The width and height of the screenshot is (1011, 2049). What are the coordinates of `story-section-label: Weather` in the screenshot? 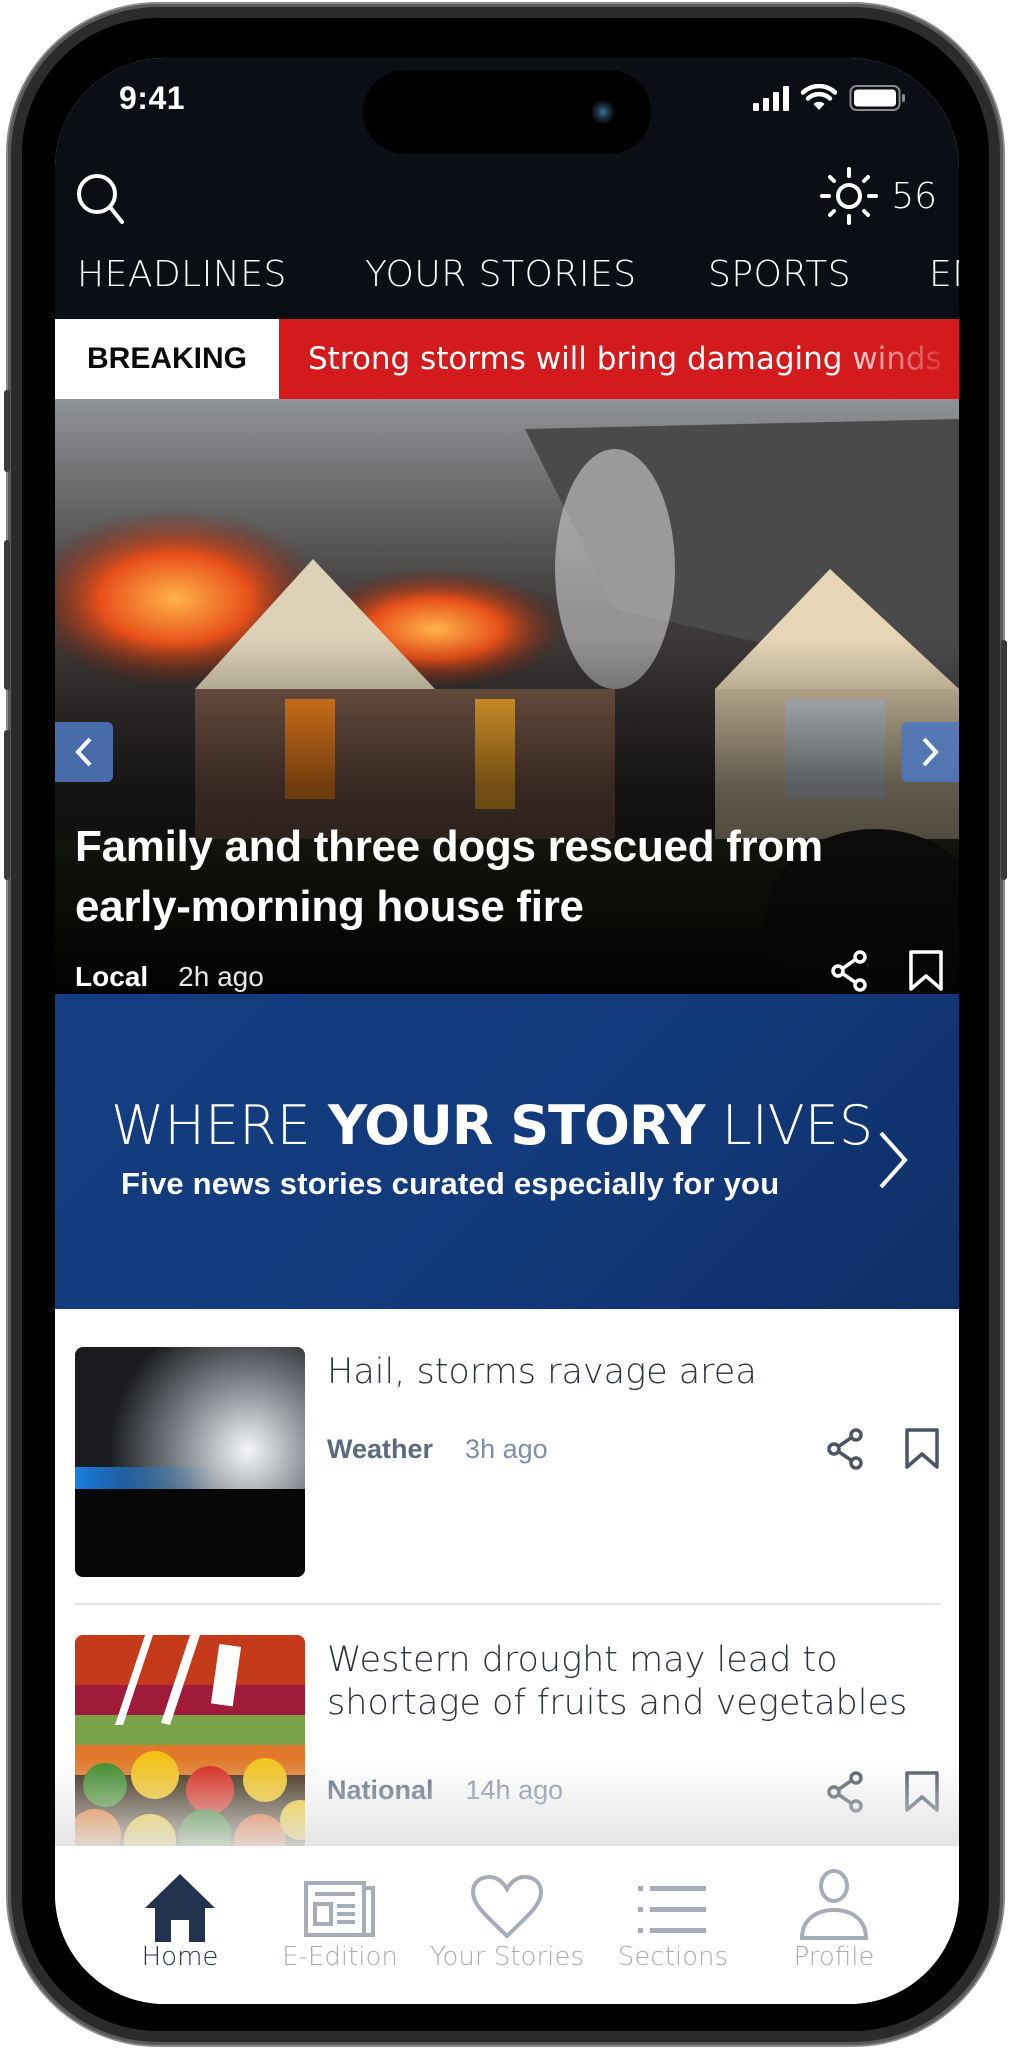 It's located at (380, 1449).